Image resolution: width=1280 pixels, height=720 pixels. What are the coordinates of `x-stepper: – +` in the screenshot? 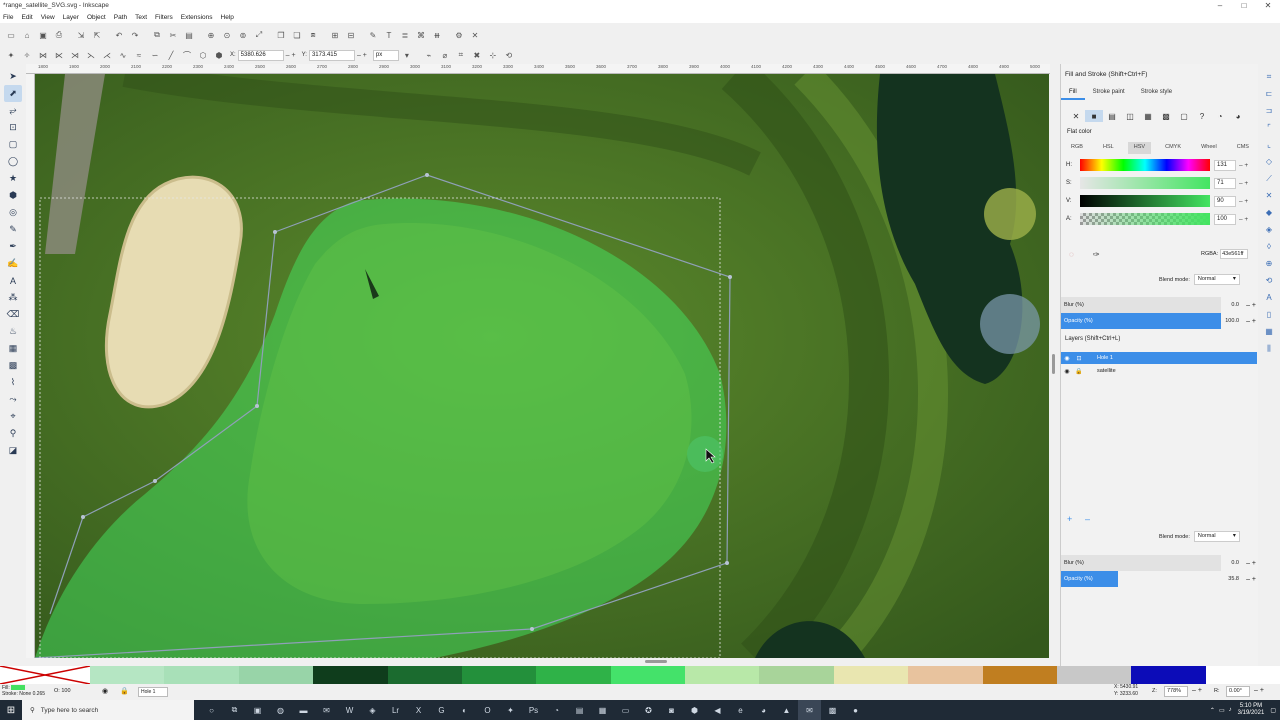 It's located at (291, 55).